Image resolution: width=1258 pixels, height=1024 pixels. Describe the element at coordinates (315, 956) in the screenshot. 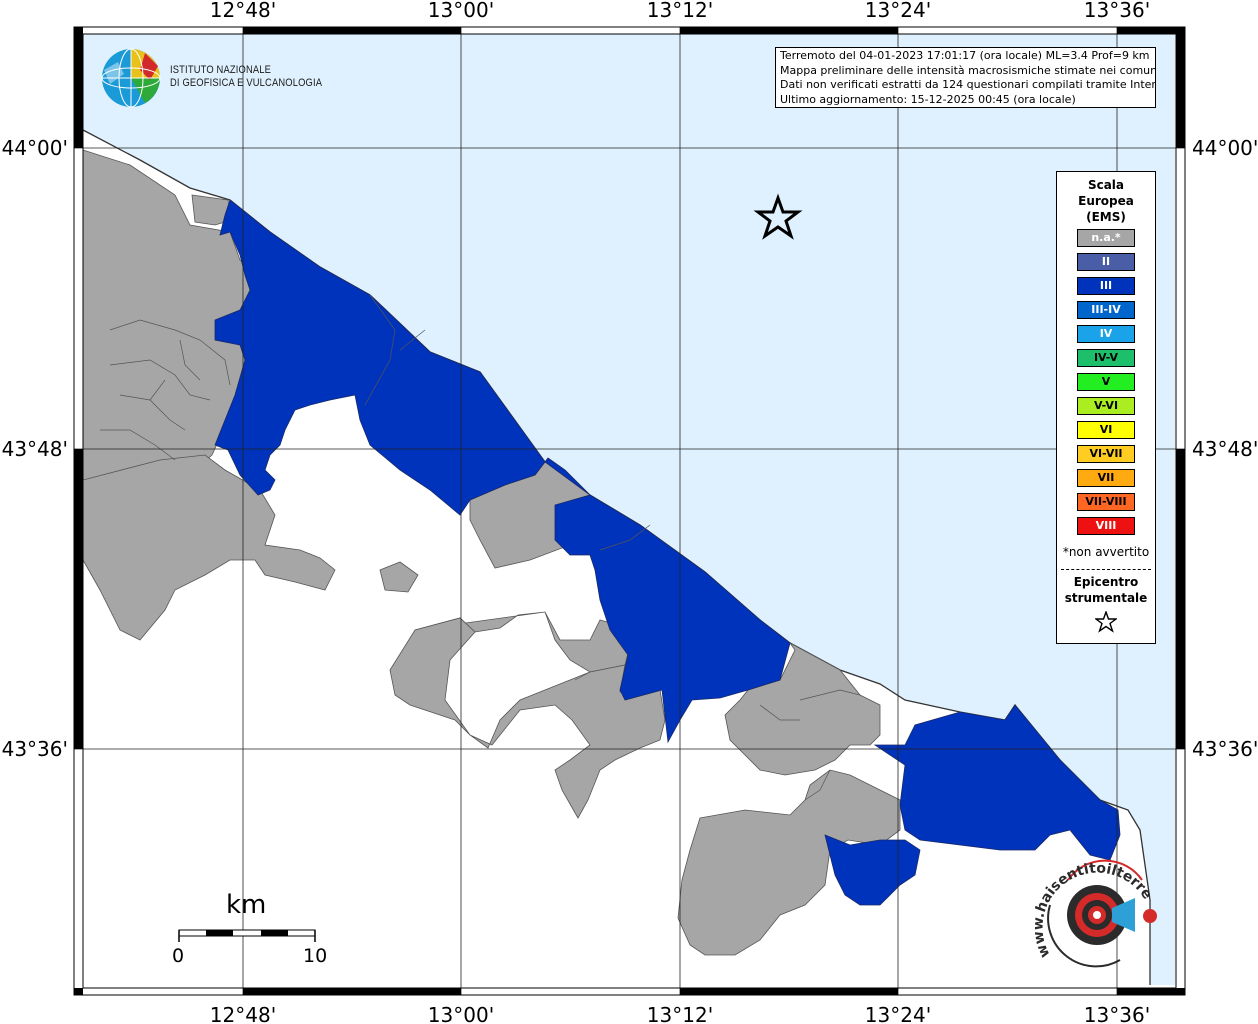

I see `scale-max-label: 10` at that location.